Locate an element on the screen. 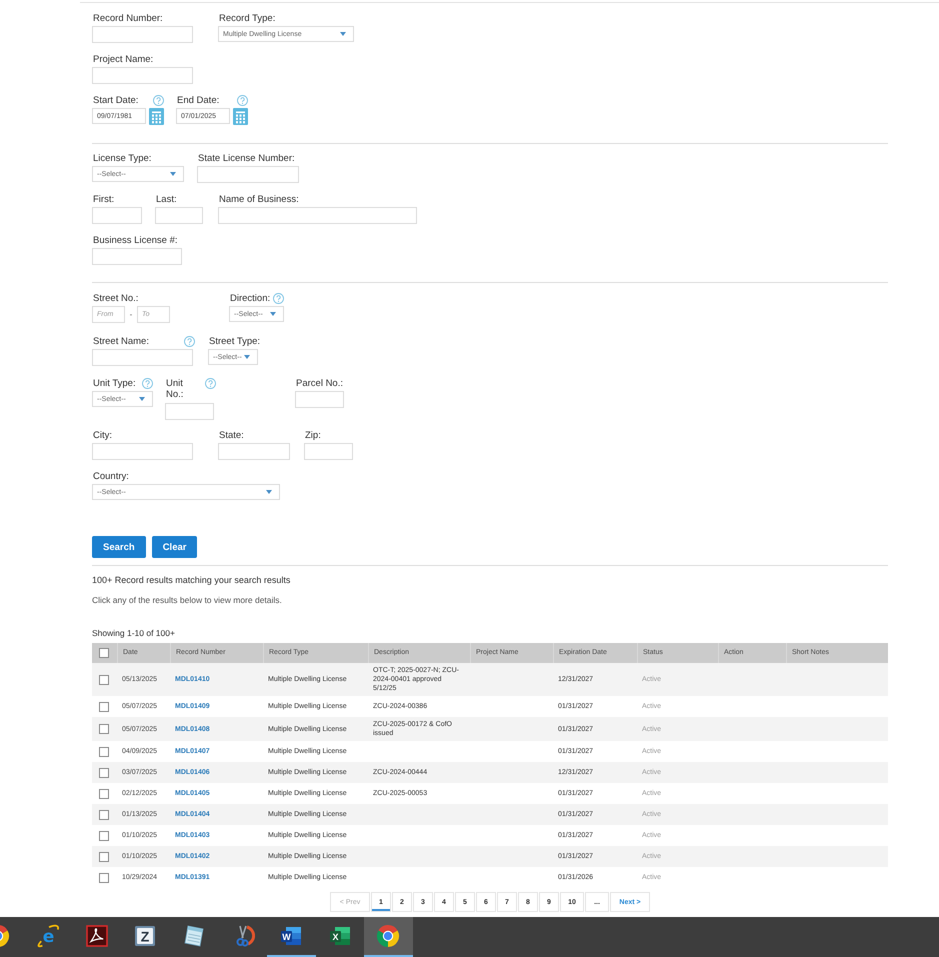 Image resolution: width=939 pixels, height=957 pixels. clear-button: Clear is located at coordinates (175, 547).